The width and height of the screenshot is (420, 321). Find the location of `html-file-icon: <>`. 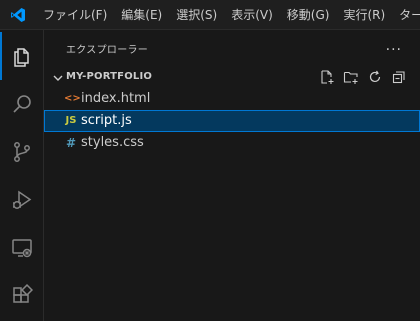

html-file-icon: <> is located at coordinates (72, 98).